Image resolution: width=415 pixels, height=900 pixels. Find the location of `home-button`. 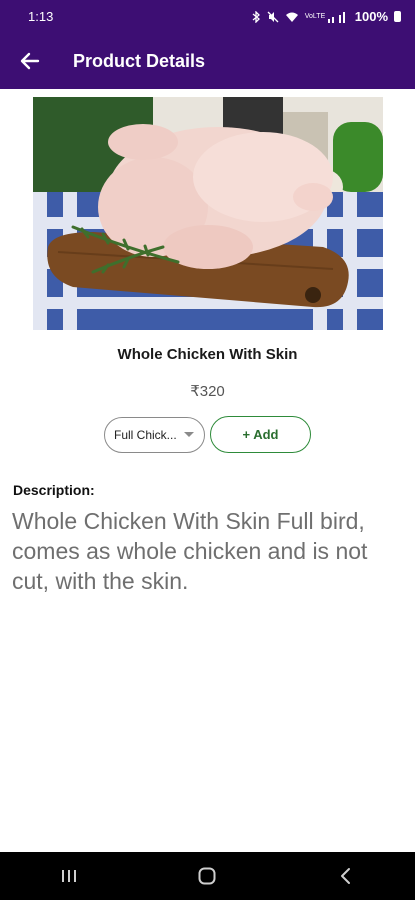

home-button is located at coordinates (207, 876).